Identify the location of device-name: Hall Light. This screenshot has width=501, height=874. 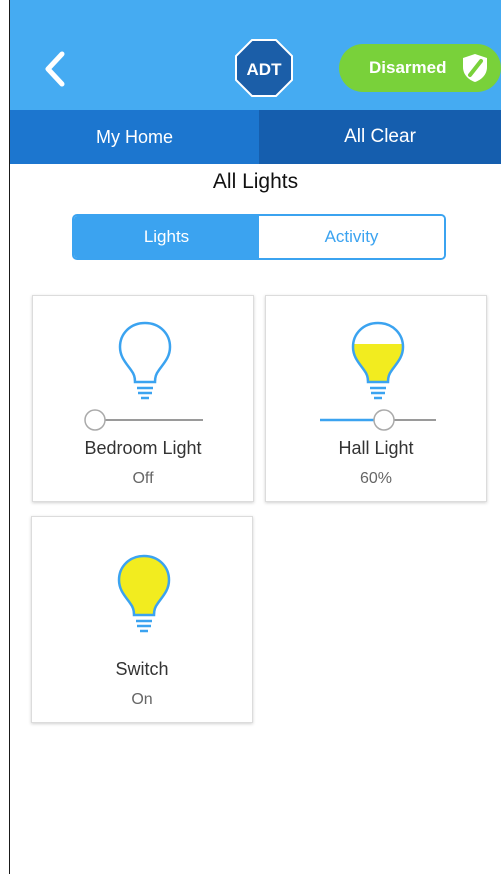
(376, 448).